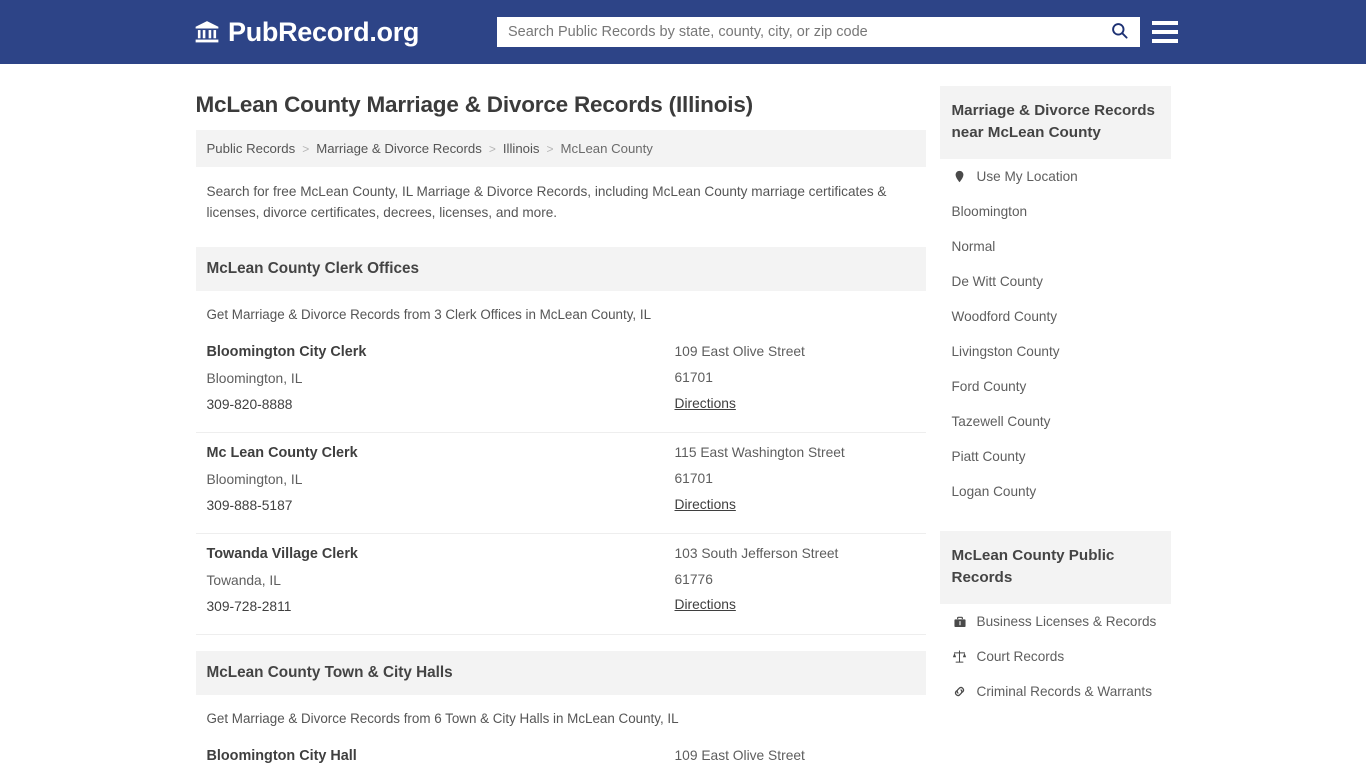 This screenshot has width=1366, height=768. I want to click on section-heading-clerk-offices: McLean County Clerk Offices, so click(560, 269).